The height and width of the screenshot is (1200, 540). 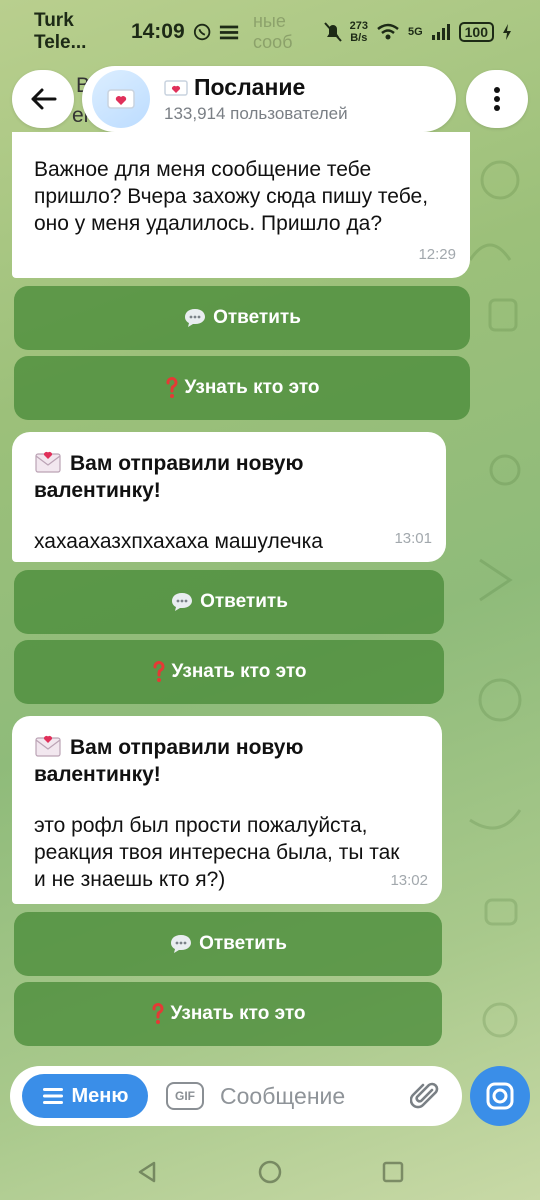 I want to click on attach-button, so click(x=425, y=1096).